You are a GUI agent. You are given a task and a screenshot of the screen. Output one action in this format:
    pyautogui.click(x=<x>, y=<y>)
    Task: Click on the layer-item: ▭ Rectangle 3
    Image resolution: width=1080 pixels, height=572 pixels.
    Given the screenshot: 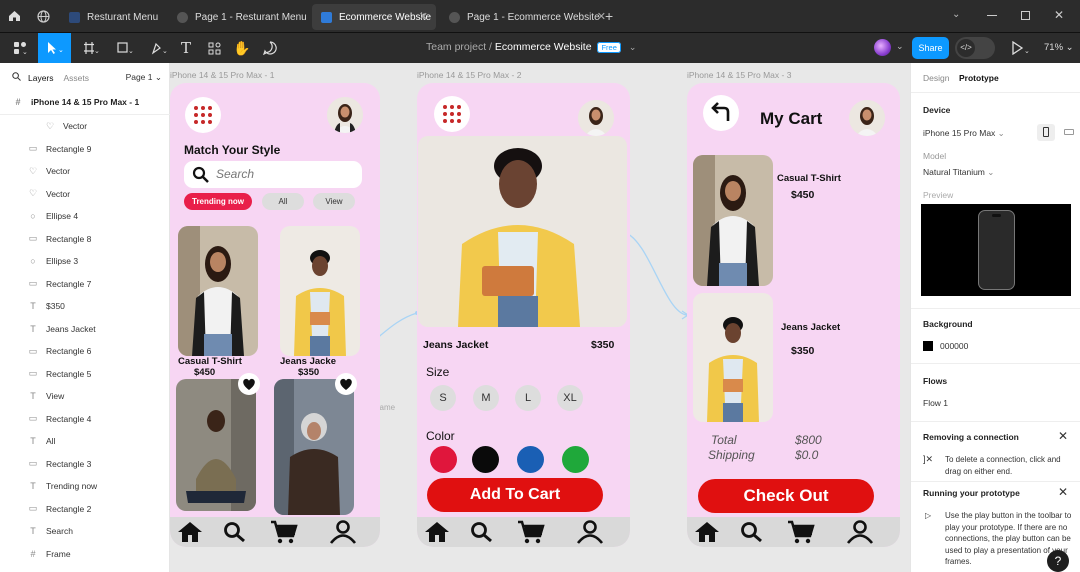 What is the action you would take?
    pyautogui.click(x=85, y=464)
    